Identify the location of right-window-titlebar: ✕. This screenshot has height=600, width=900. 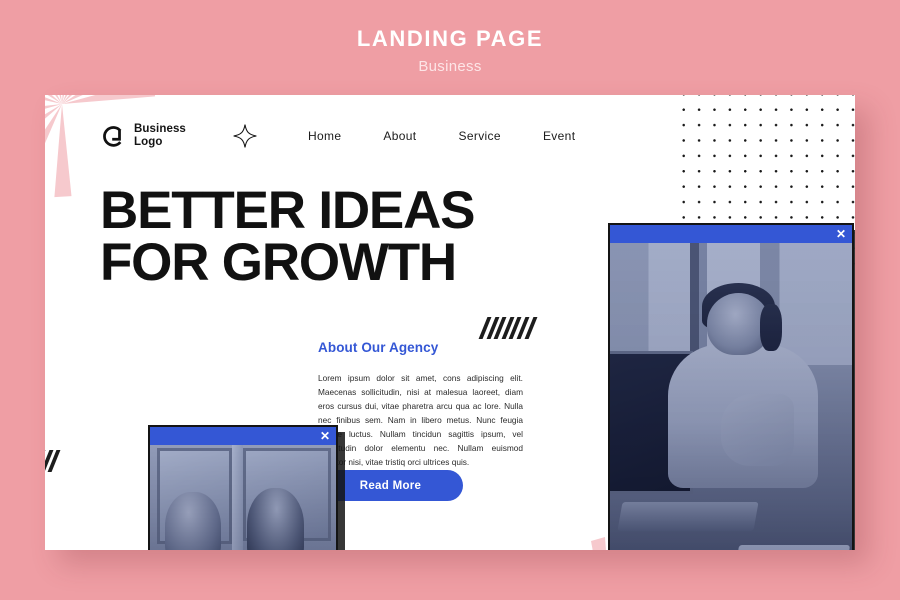
(731, 234).